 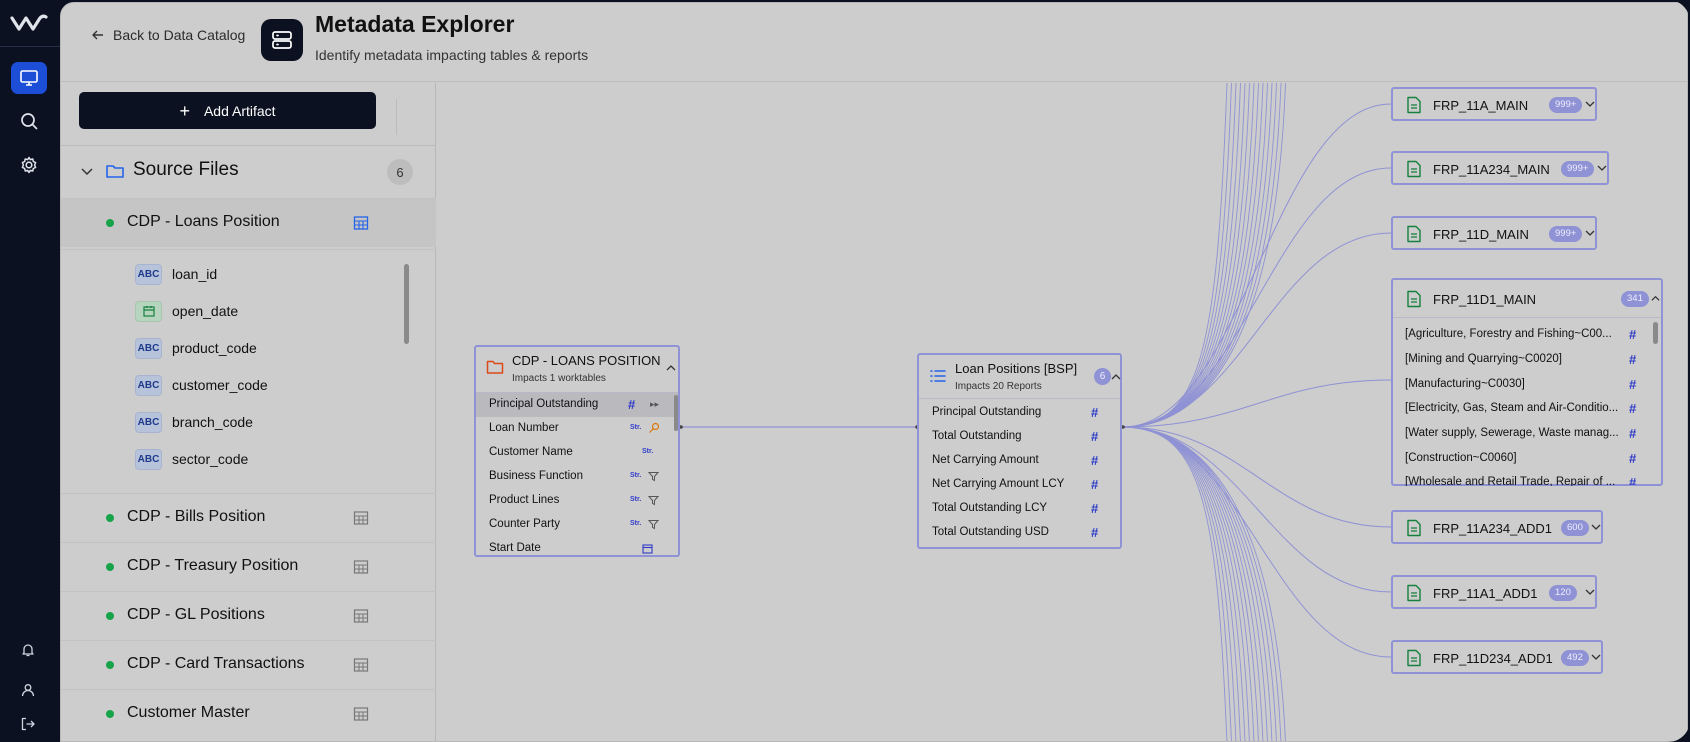 I want to click on profile-button, so click(x=28, y=690).